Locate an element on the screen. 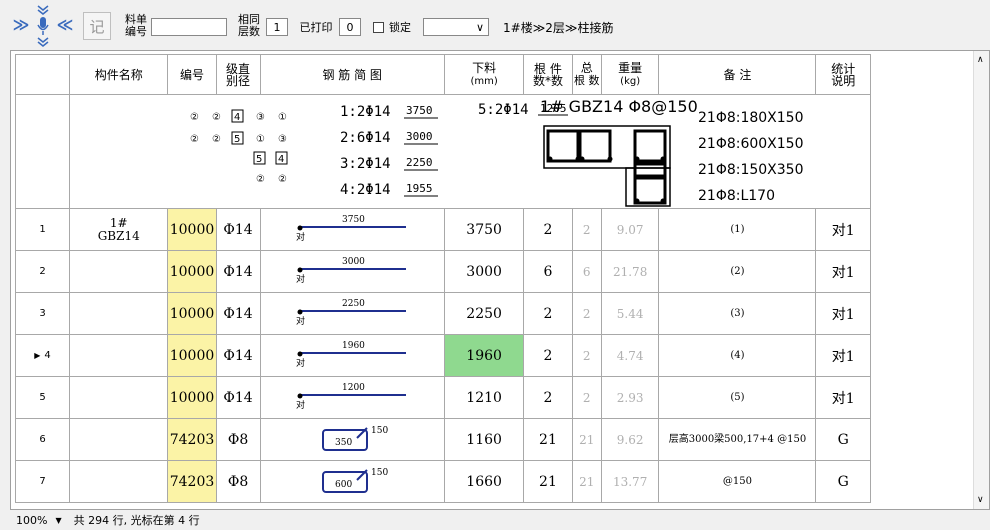 This screenshot has height=530, width=990. header-roots: 根 件数*数 is located at coordinates (548, 74).